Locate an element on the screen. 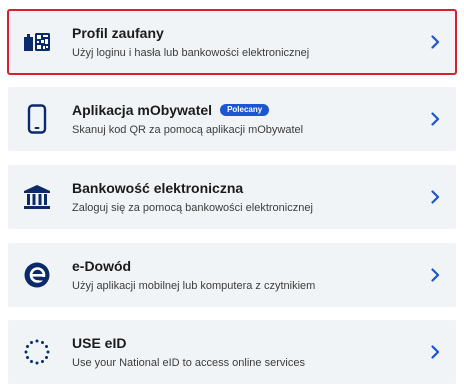 The height and width of the screenshot is (390, 464). option-title: Bankowość elektroniczna is located at coordinates (158, 188).